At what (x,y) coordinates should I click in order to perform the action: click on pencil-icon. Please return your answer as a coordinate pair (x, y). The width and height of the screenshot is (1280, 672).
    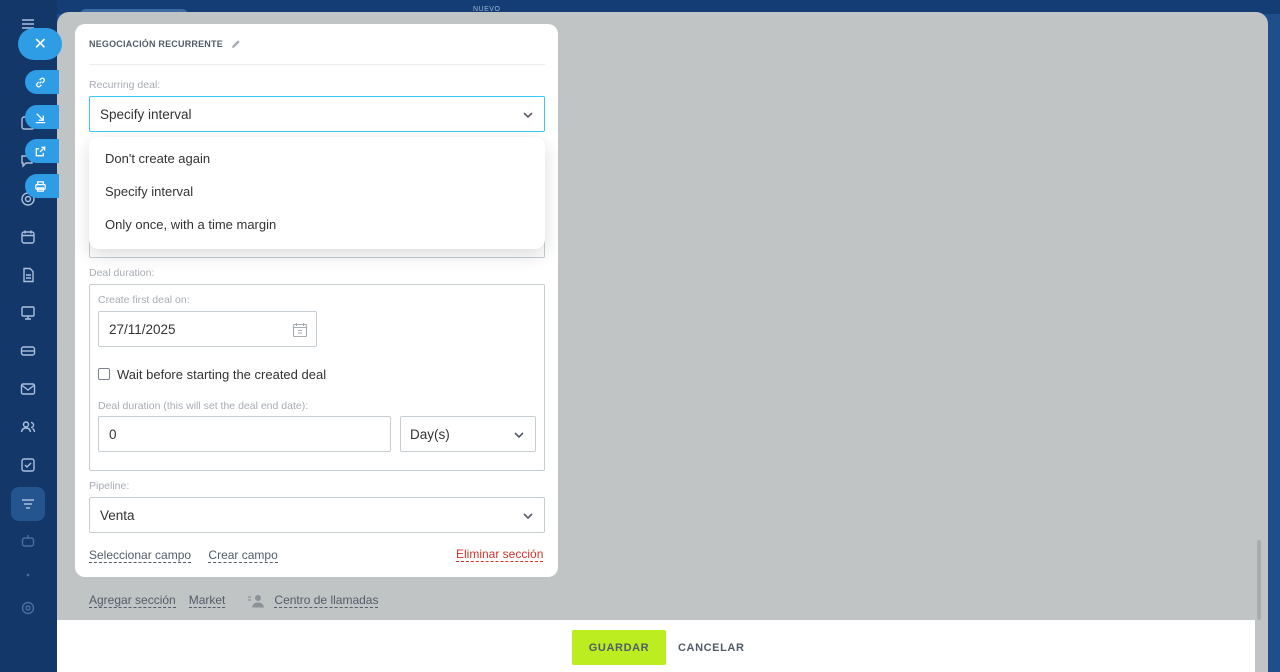
    Looking at the image, I should click on (236, 44).